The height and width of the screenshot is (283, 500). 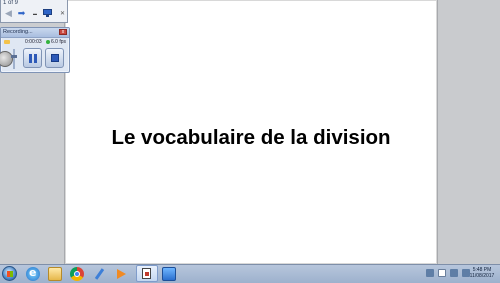 What do you see at coordinates (169, 274) in the screenshot?
I see `recorder-app-icon` at bounding box center [169, 274].